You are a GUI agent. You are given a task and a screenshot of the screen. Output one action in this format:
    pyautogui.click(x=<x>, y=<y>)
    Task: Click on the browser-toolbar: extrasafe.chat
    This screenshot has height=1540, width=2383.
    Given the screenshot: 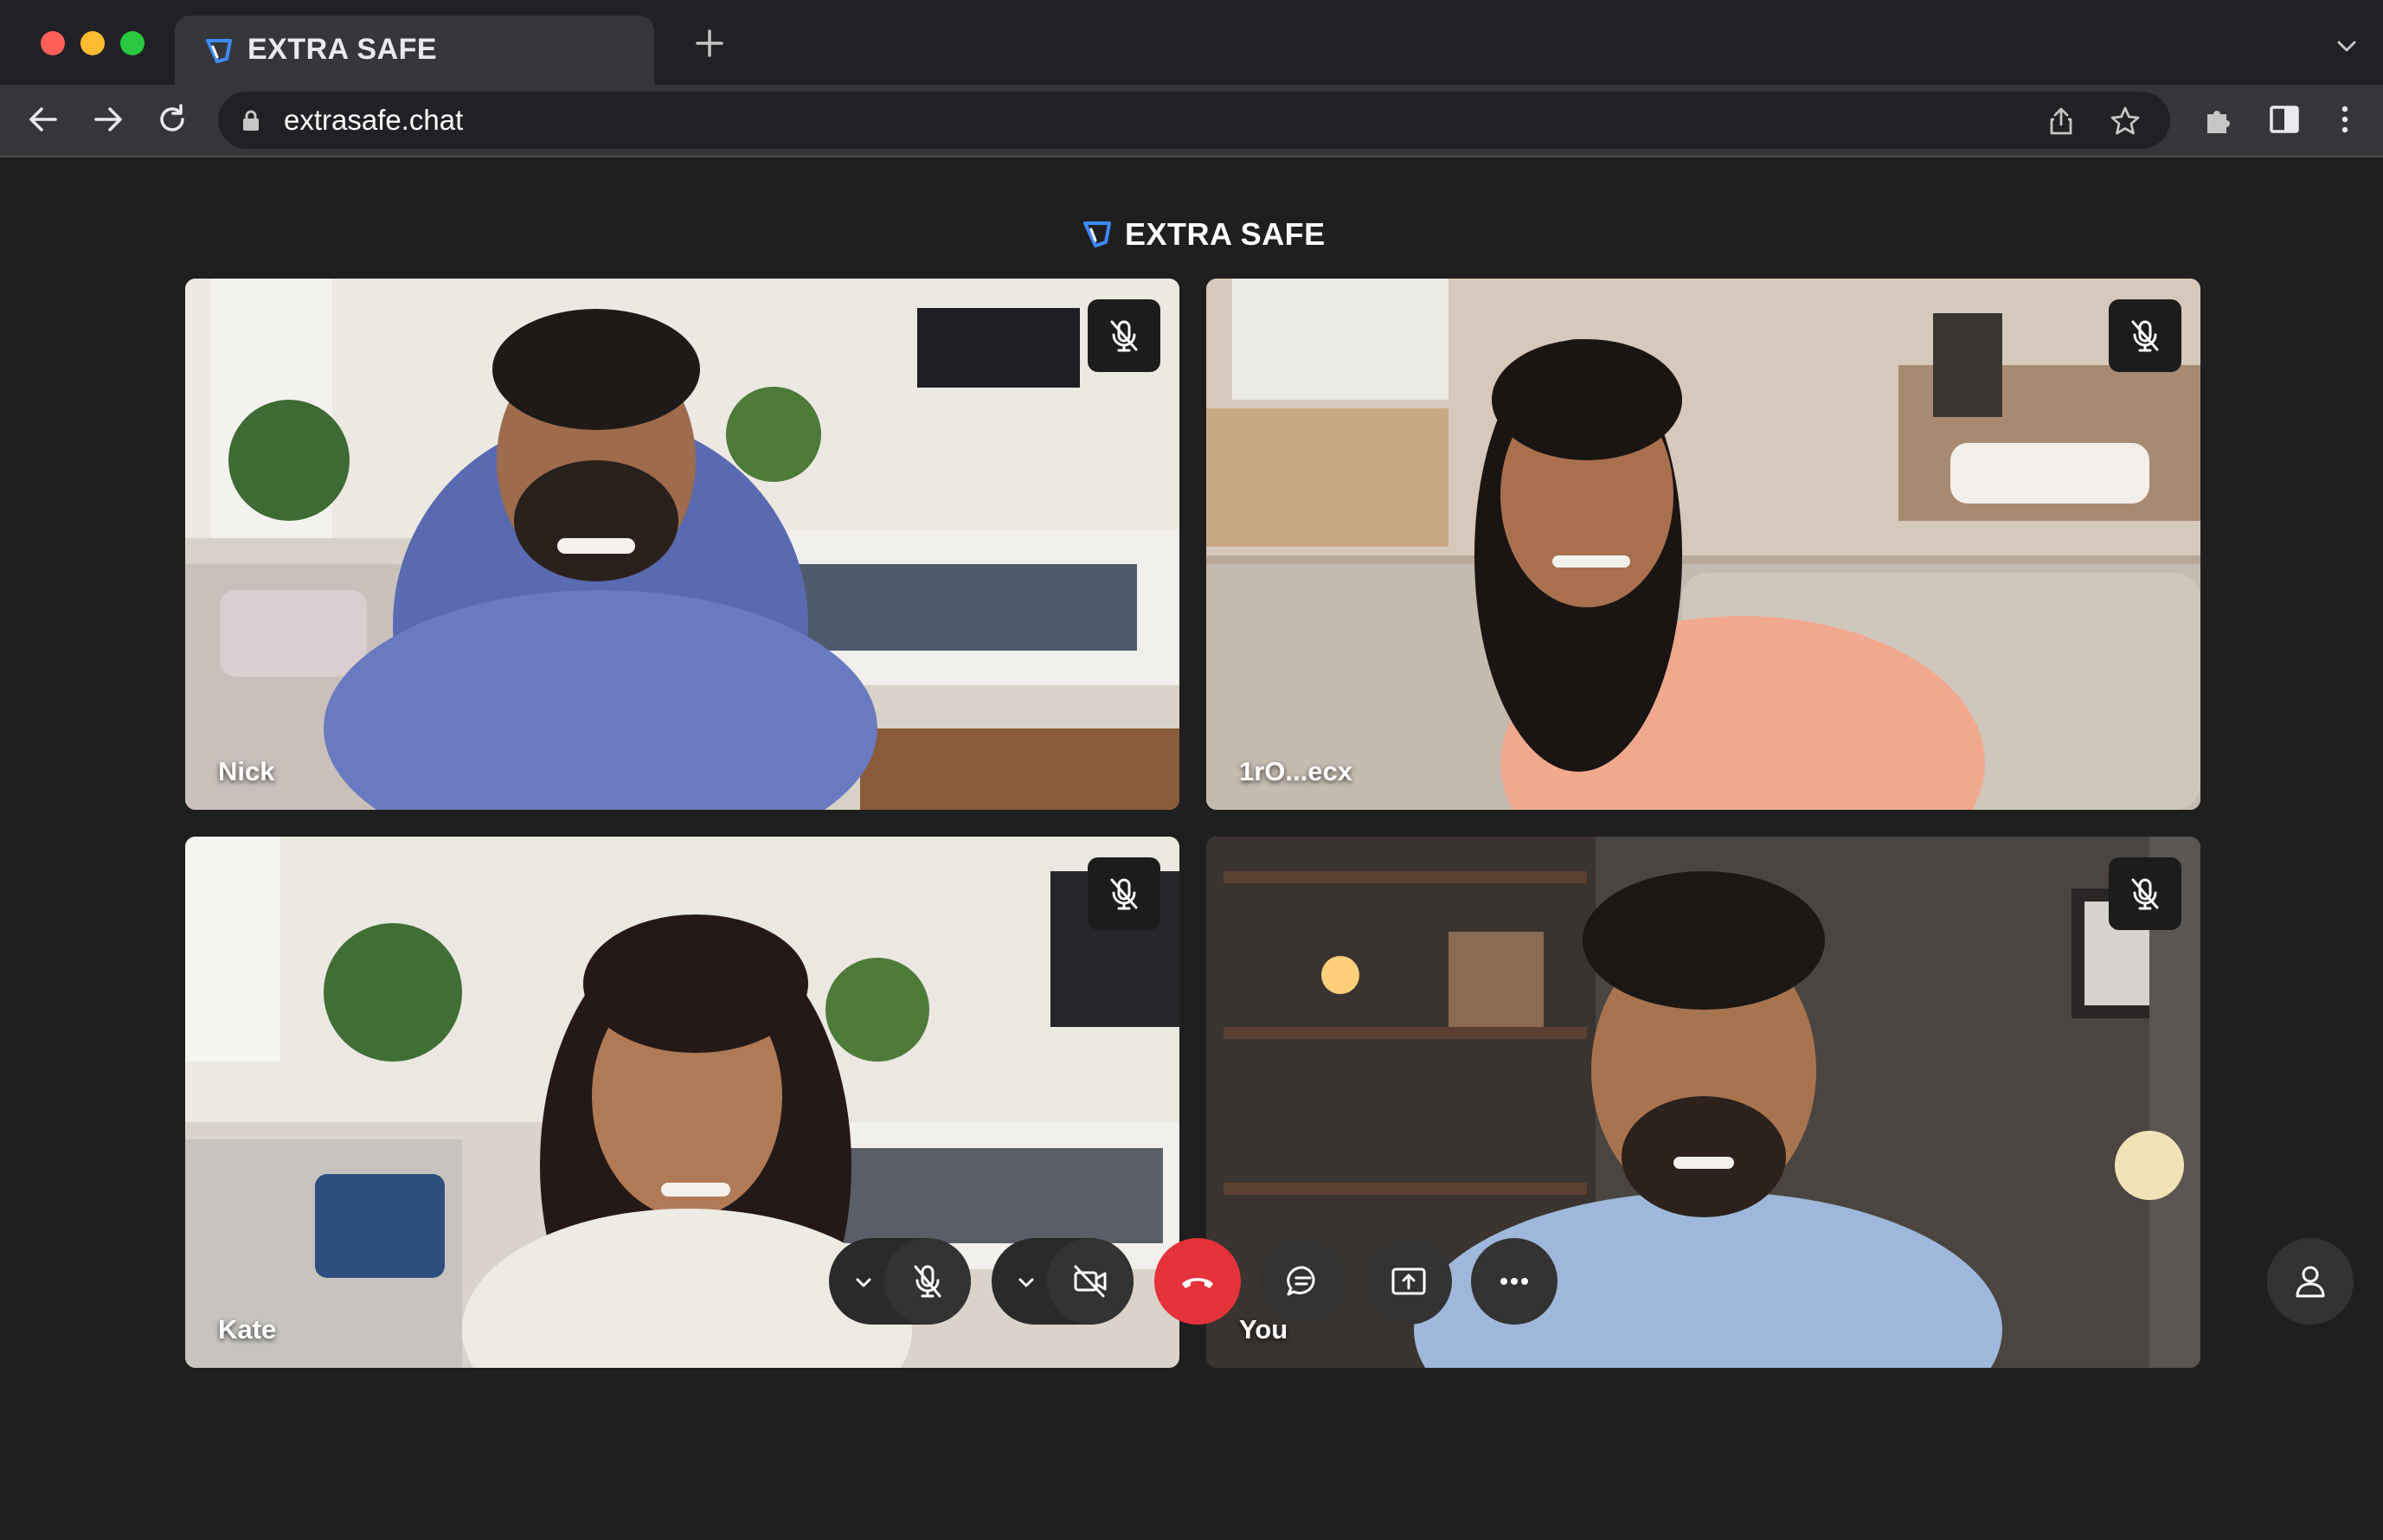 What is the action you would take?
    pyautogui.click(x=1191, y=121)
    